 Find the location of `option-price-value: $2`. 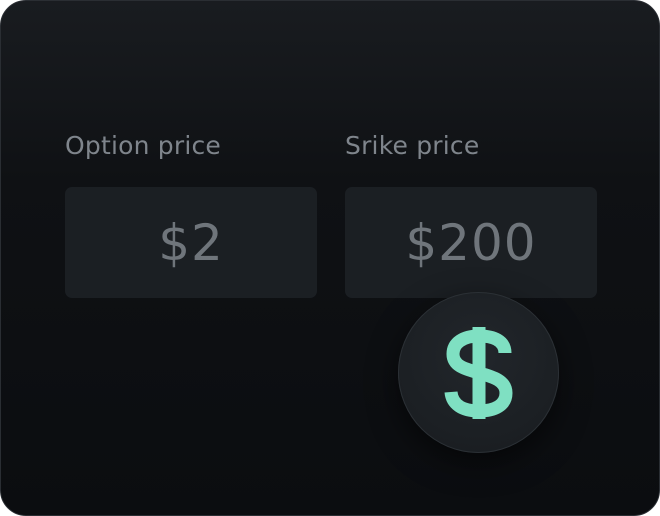

option-price-value: $2 is located at coordinates (191, 242).